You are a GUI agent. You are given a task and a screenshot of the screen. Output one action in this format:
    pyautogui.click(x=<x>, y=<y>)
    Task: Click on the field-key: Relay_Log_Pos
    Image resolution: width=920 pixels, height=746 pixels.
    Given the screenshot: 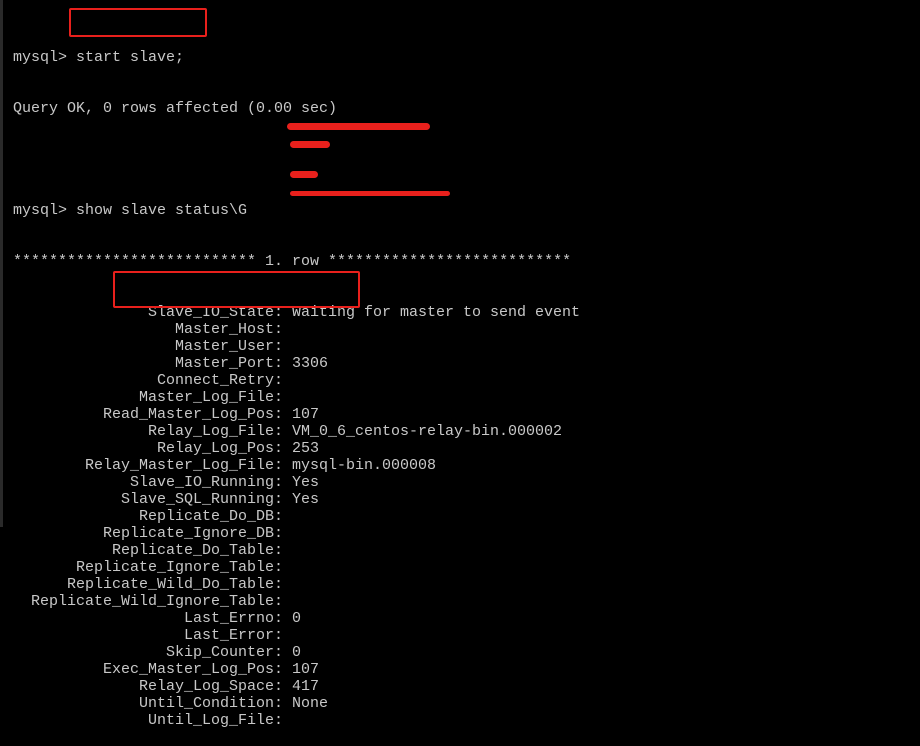 What is the action you would take?
    pyautogui.click(x=215, y=448)
    